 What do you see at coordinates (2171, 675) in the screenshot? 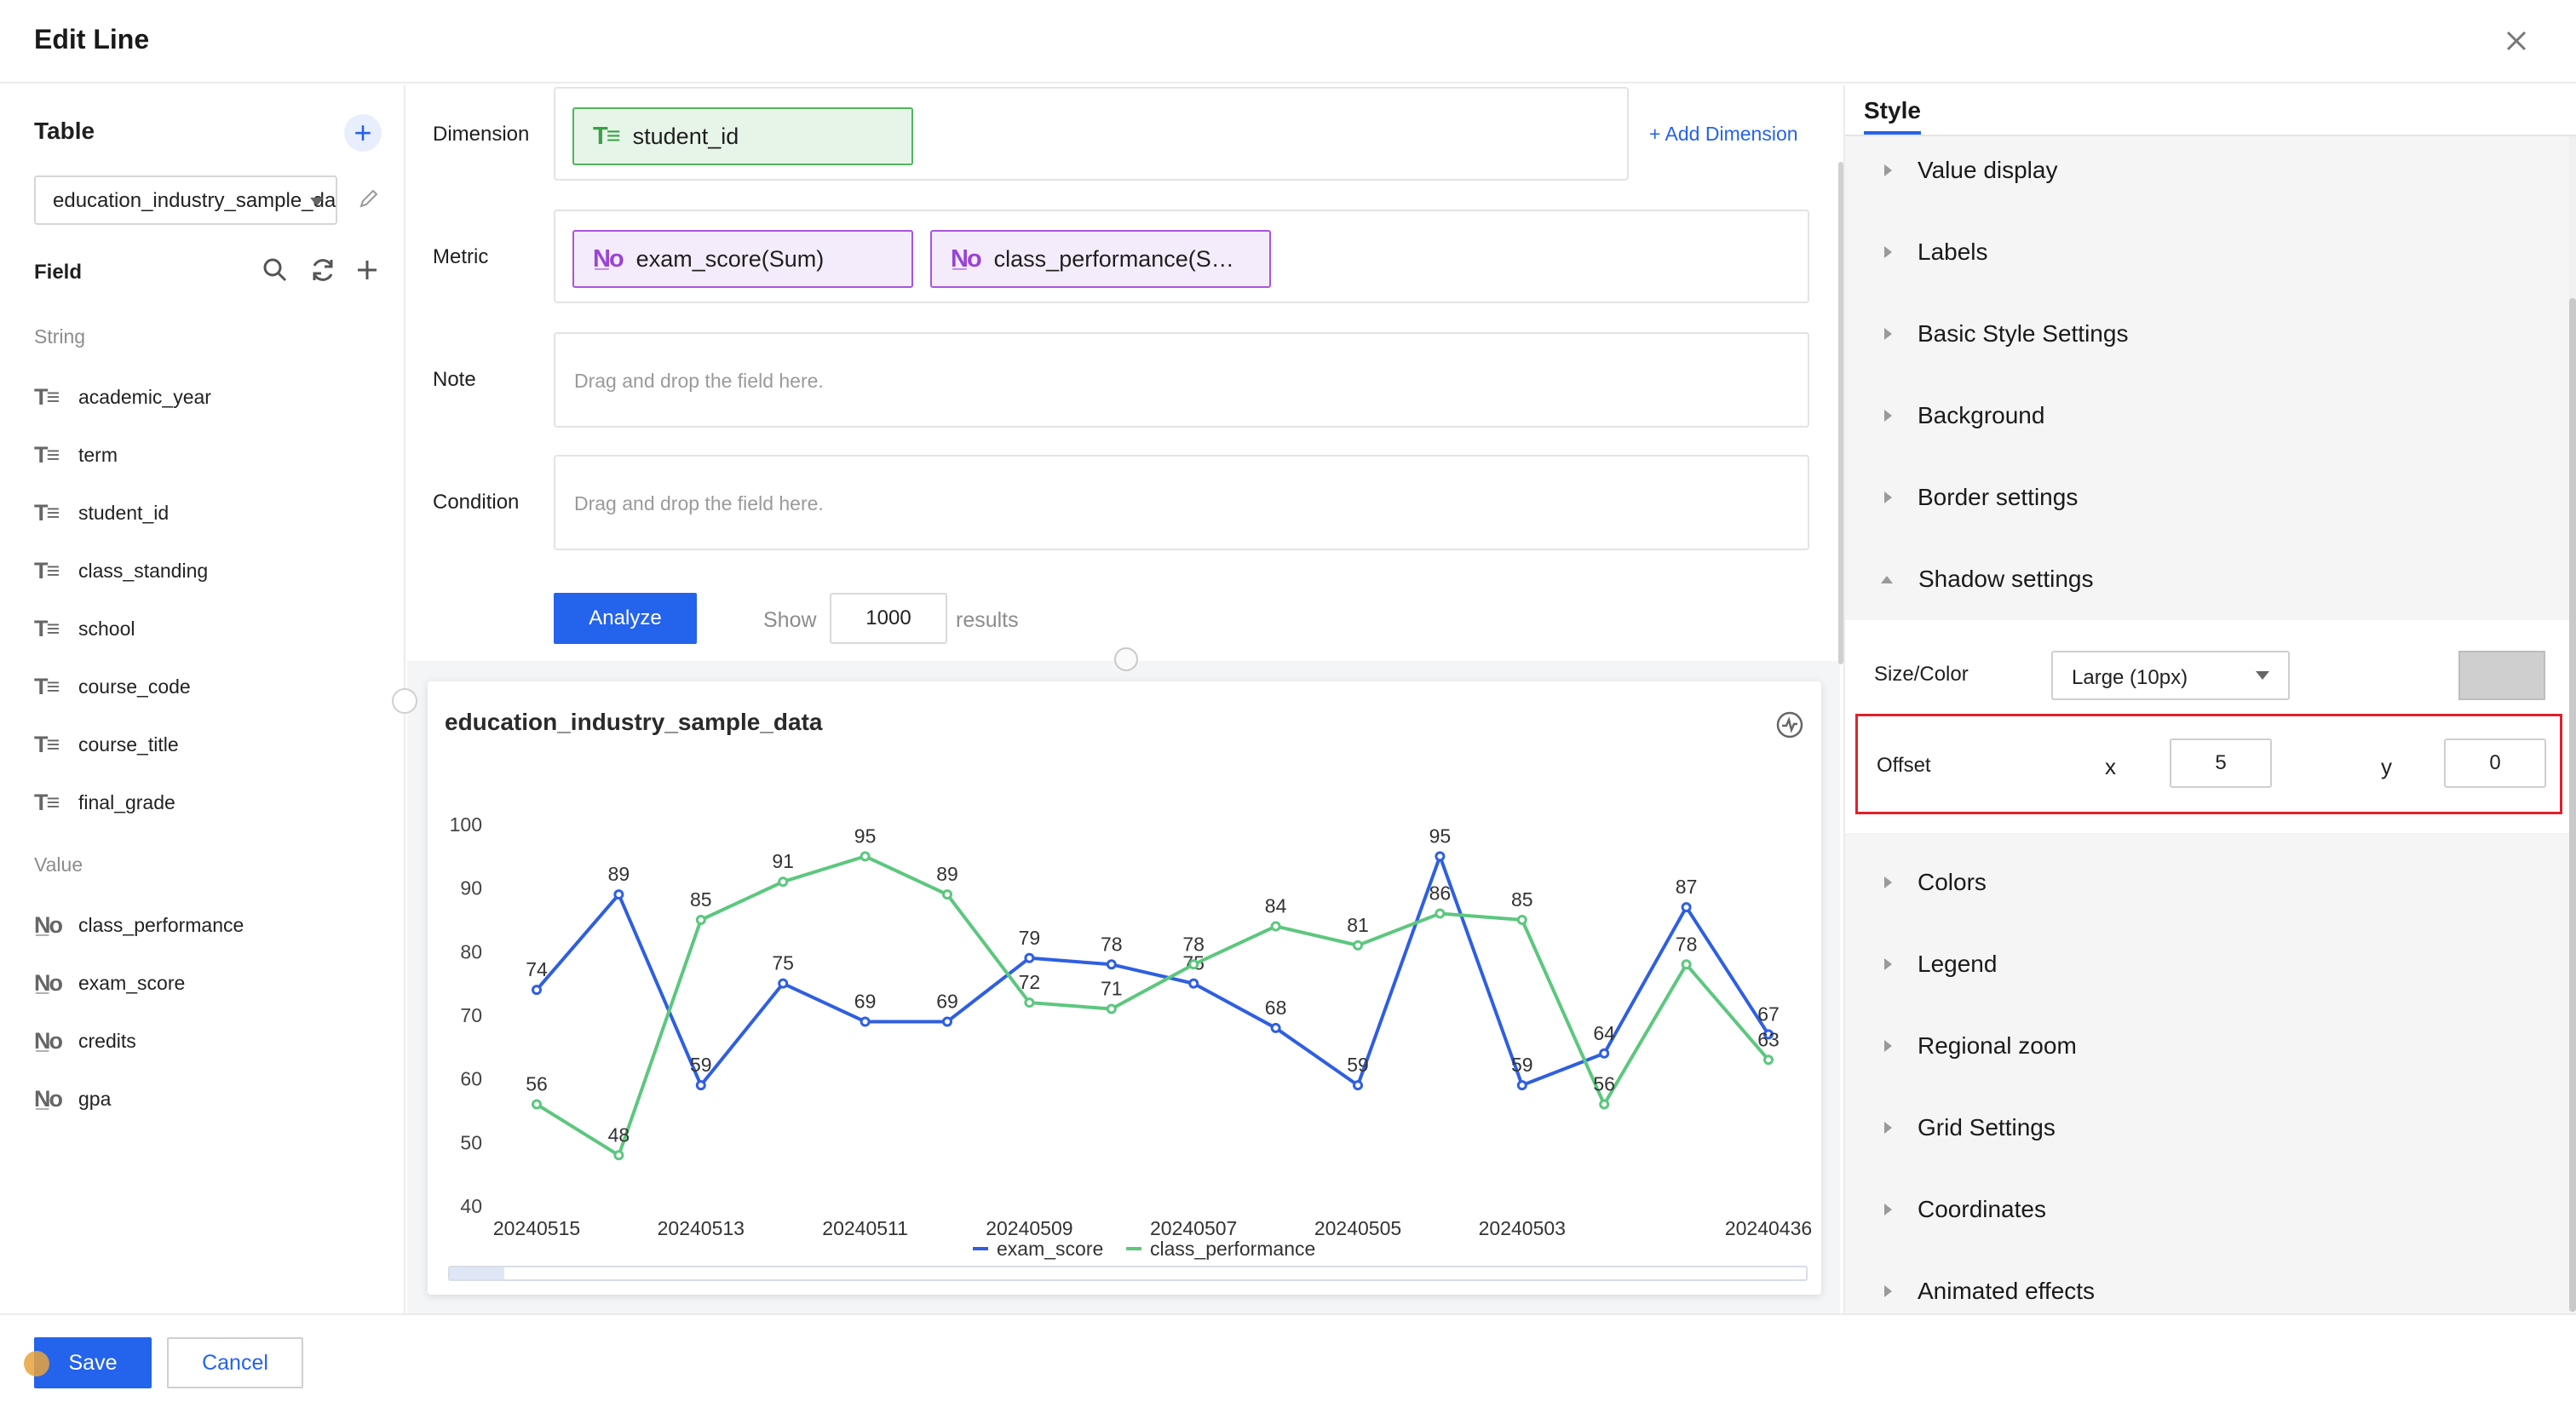
I see `shadow-size-select: Large (10px)` at bounding box center [2171, 675].